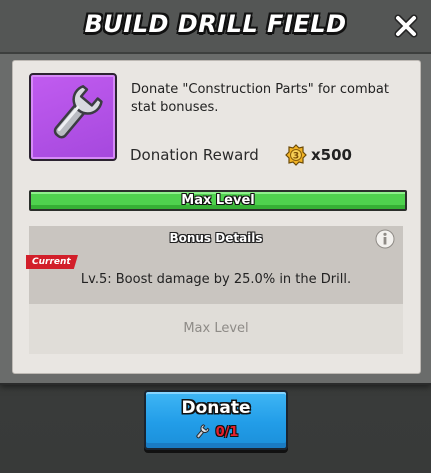 Image resolution: width=431 pixels, height=473 pixels. What do you see at coordinates (52, 262) in the screenshot?
I see `current-tag: Current` at bounding box center [52, 262].